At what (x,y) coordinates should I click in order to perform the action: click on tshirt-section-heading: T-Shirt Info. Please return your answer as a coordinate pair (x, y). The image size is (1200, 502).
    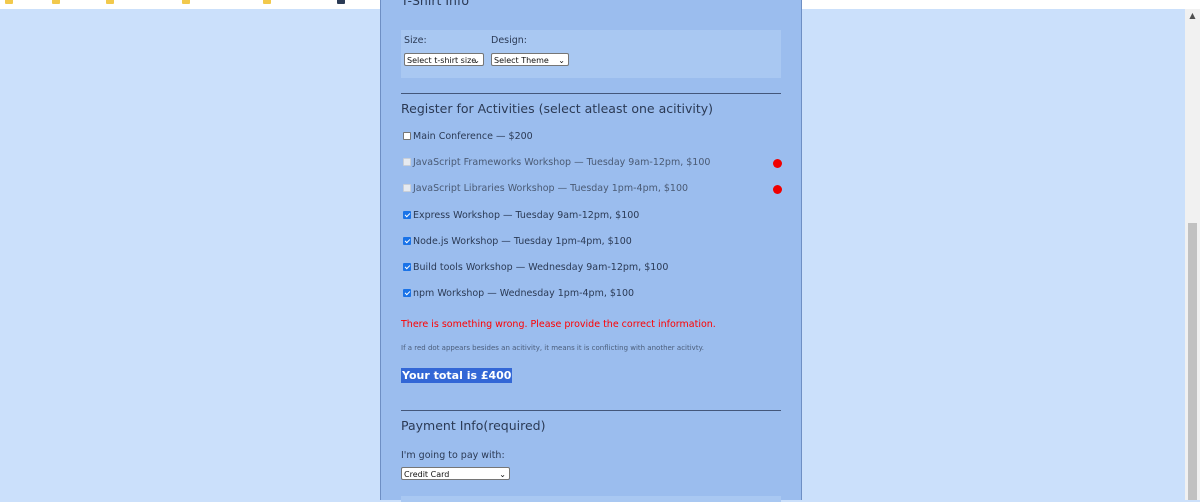
    Looking at the image, I should click on (435, 4).